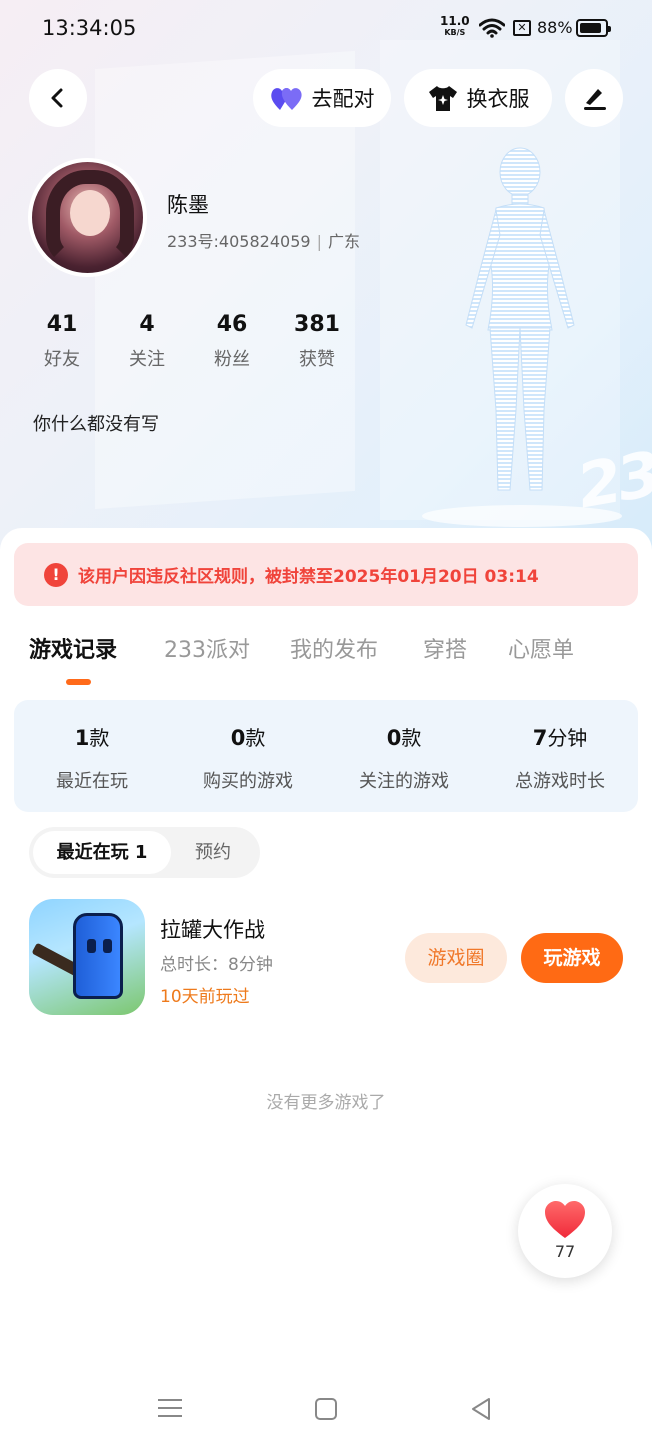 This screenshot has width=652, height=1448. I want to click on outfit-label: 换衣服, so click(498, 99).